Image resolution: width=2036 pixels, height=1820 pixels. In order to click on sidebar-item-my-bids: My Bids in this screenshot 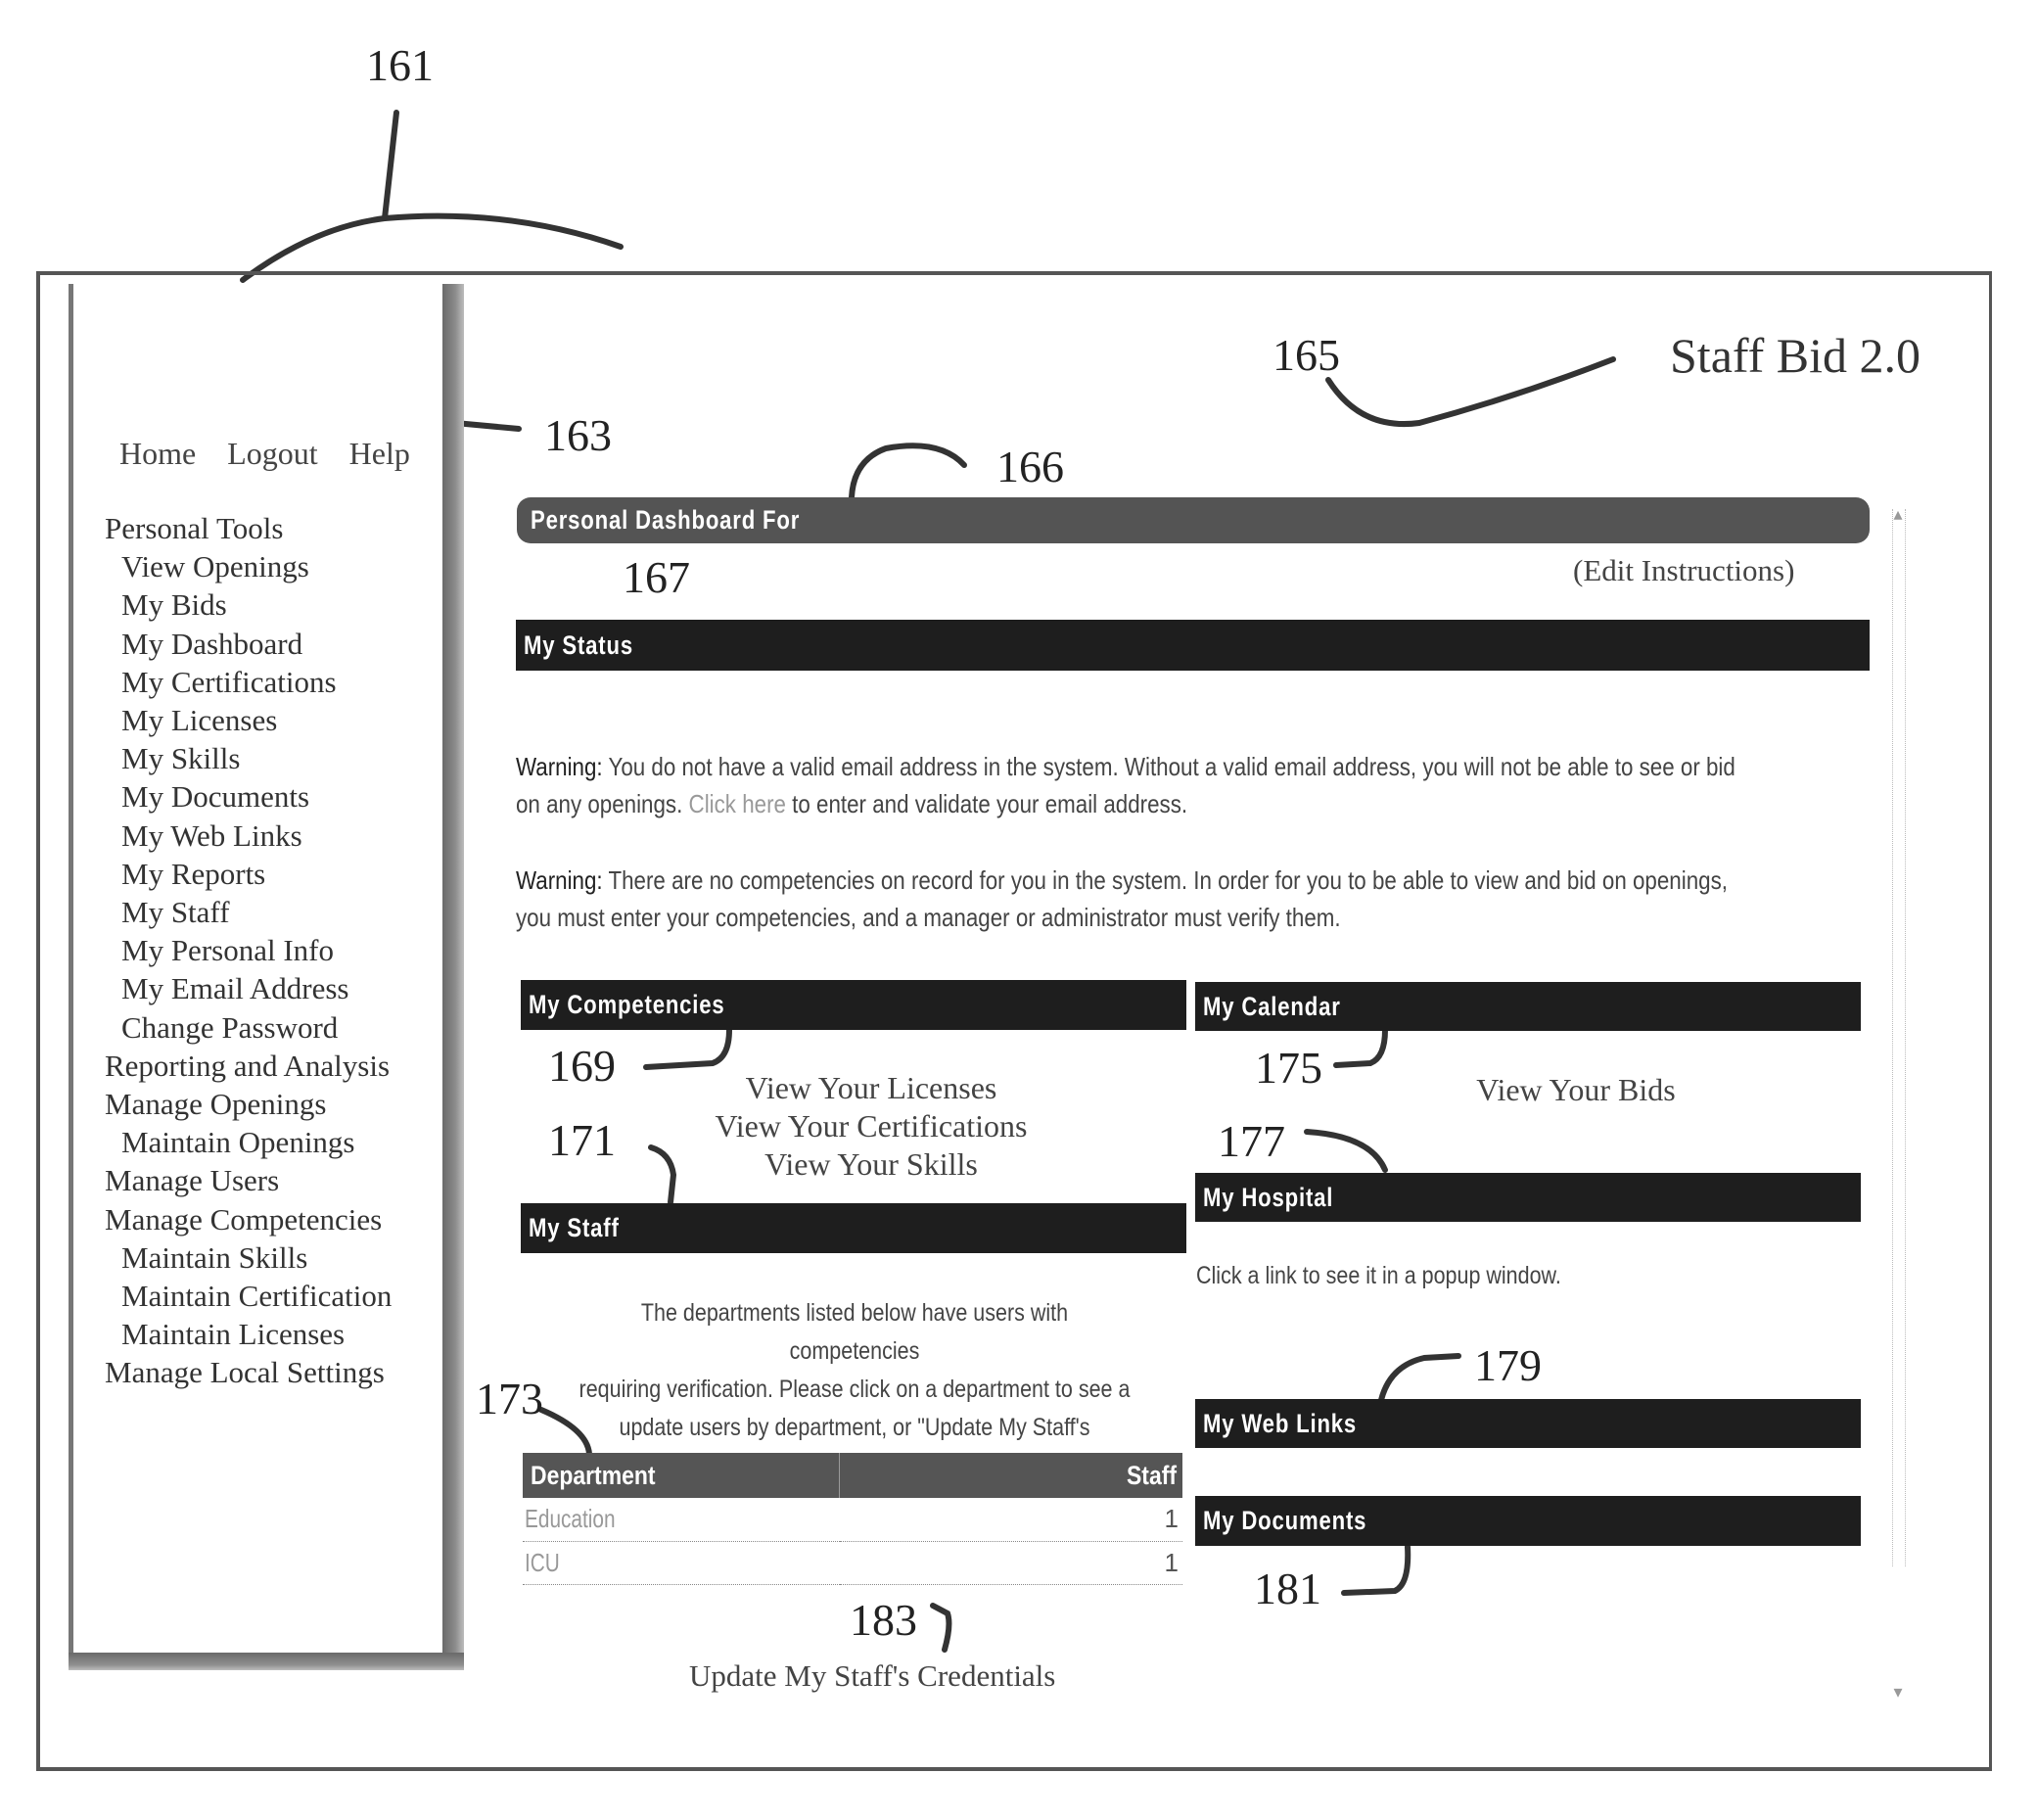, I will do `click(248, 604)`.